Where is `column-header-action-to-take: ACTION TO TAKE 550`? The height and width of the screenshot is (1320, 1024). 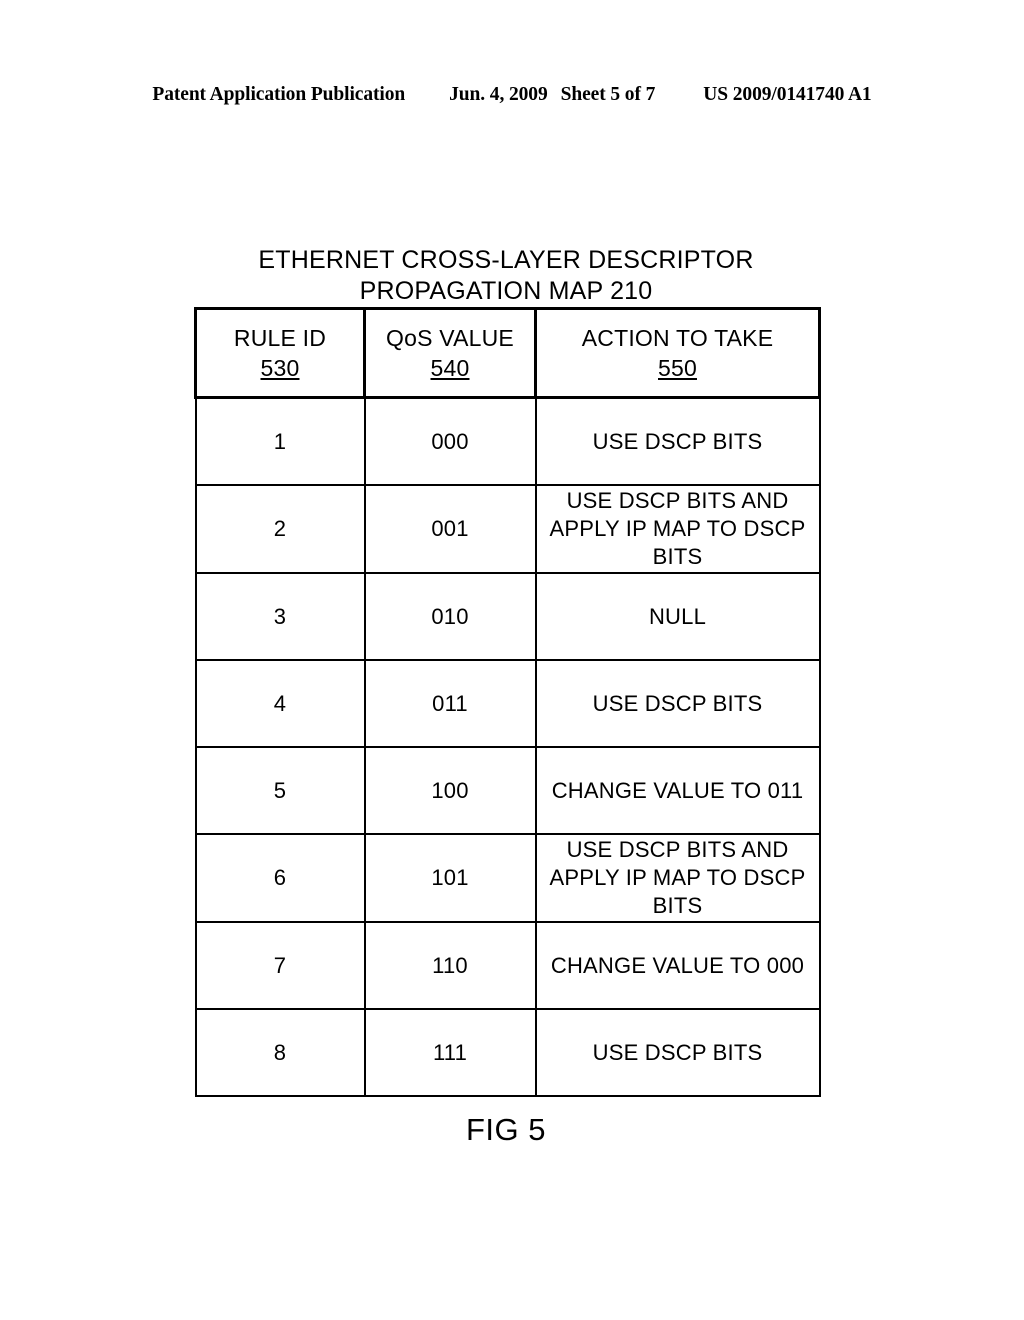 column-header-action-to-take: ACTION TO TAKE 550 is located at coordinates (677, 353).